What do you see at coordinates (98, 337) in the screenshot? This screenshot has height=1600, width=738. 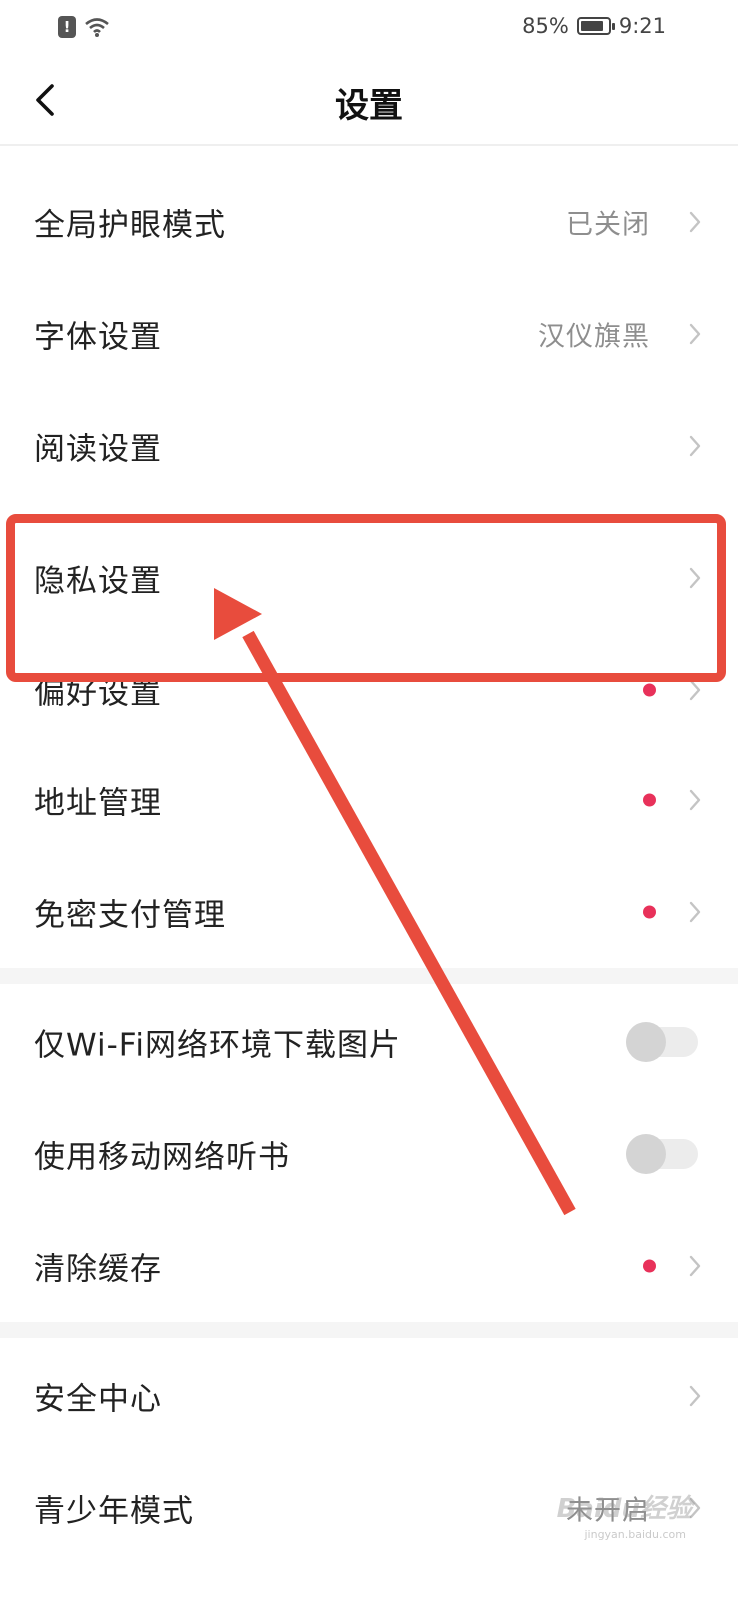 I see `row-label: 字体设置` at bounding box center [98, 337].